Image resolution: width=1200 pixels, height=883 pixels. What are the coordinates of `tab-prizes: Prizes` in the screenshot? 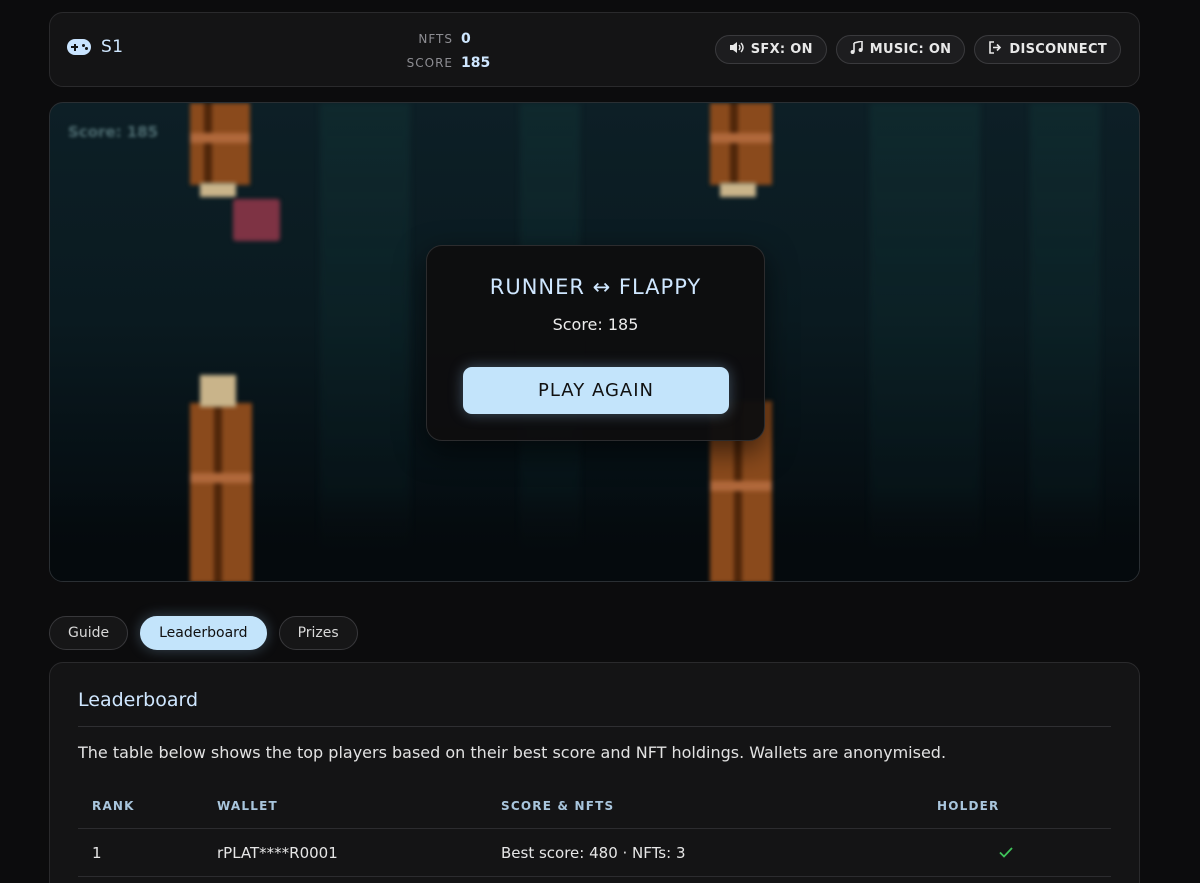 It's located at (318, 633).